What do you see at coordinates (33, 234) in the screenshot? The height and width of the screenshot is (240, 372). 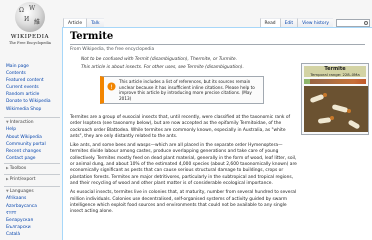 I see `language-link: Català` at bounding box center [33, 234].